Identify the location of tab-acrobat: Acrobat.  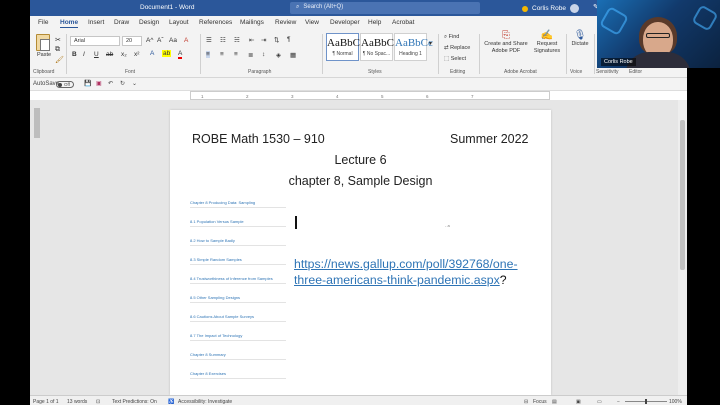
(403, 22).